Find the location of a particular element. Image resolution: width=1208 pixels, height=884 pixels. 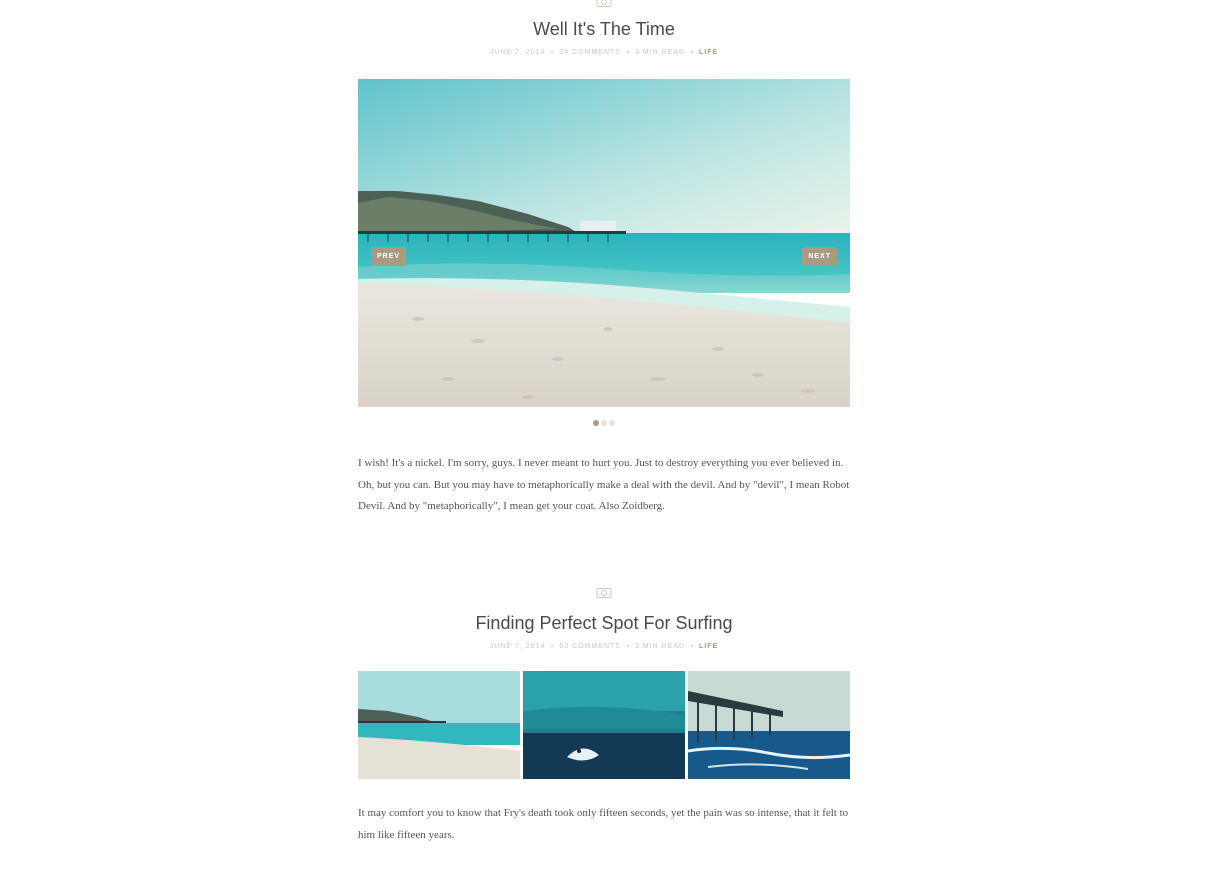

gallery-thumb-surfer is located at coordinates (604, 725).